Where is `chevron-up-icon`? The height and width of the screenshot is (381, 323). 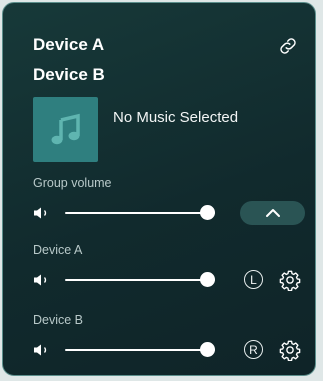
chevron-up-icon is located at coordinates (273, 213).